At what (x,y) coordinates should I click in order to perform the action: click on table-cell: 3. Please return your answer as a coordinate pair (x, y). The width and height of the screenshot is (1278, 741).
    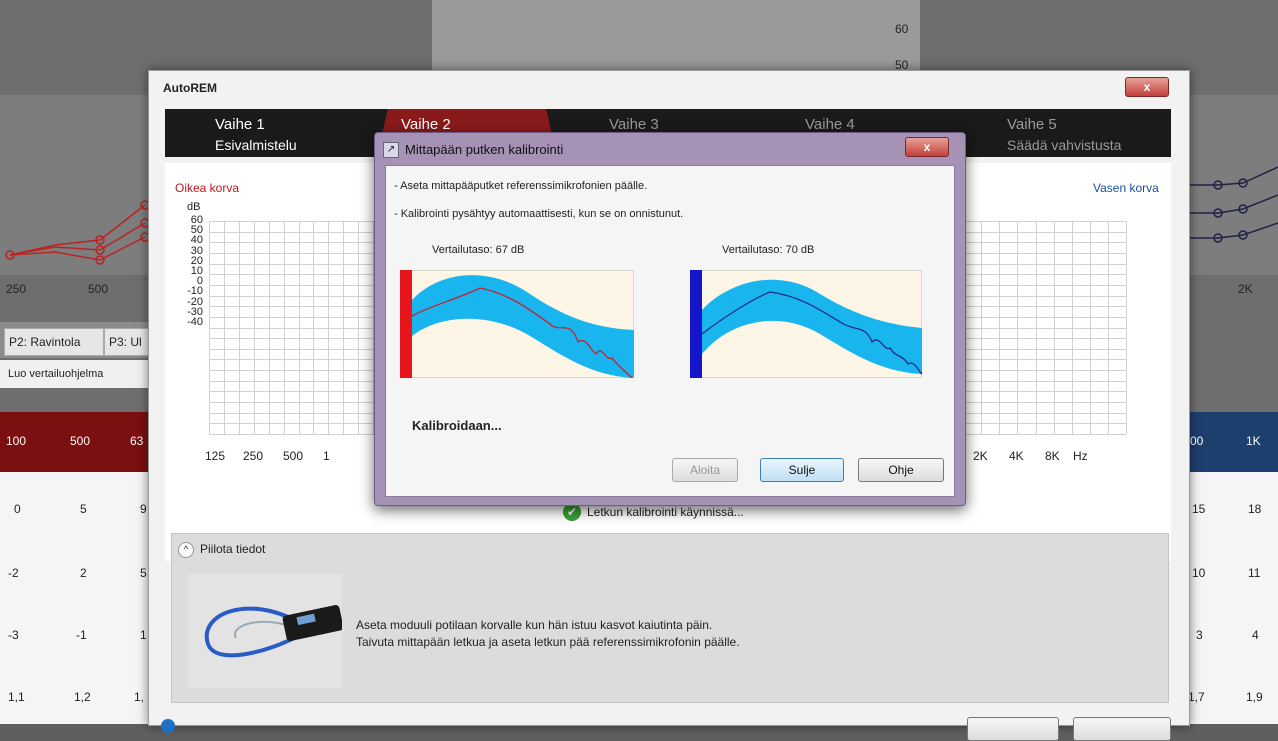
    Looking at the image, I should click on (1199, 635).